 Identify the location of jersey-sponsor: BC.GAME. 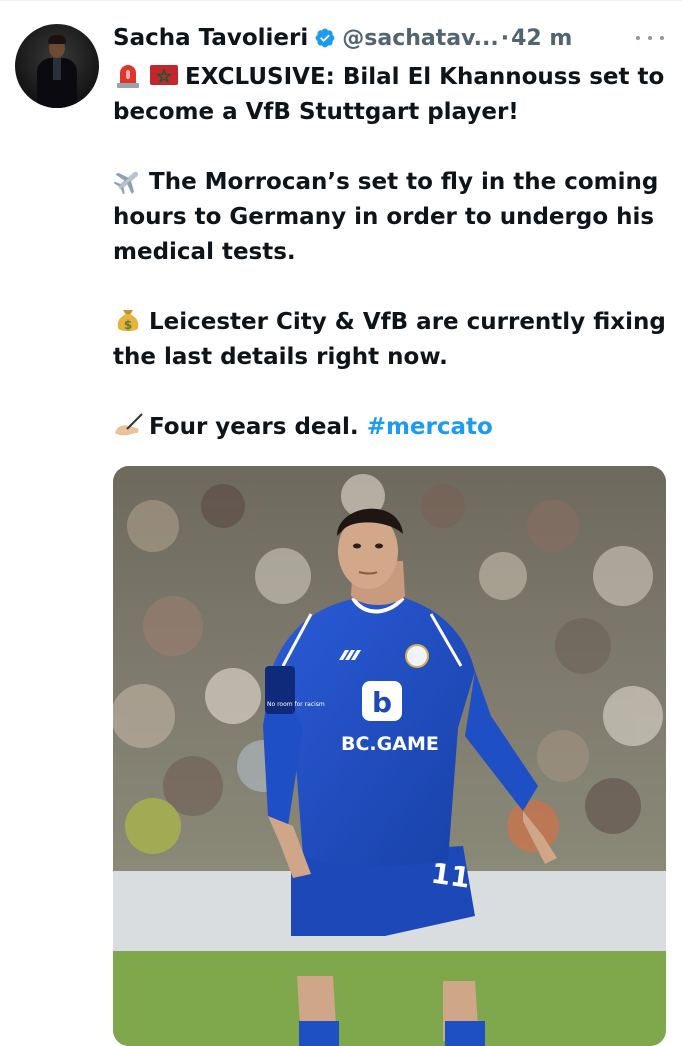
(390, 744).